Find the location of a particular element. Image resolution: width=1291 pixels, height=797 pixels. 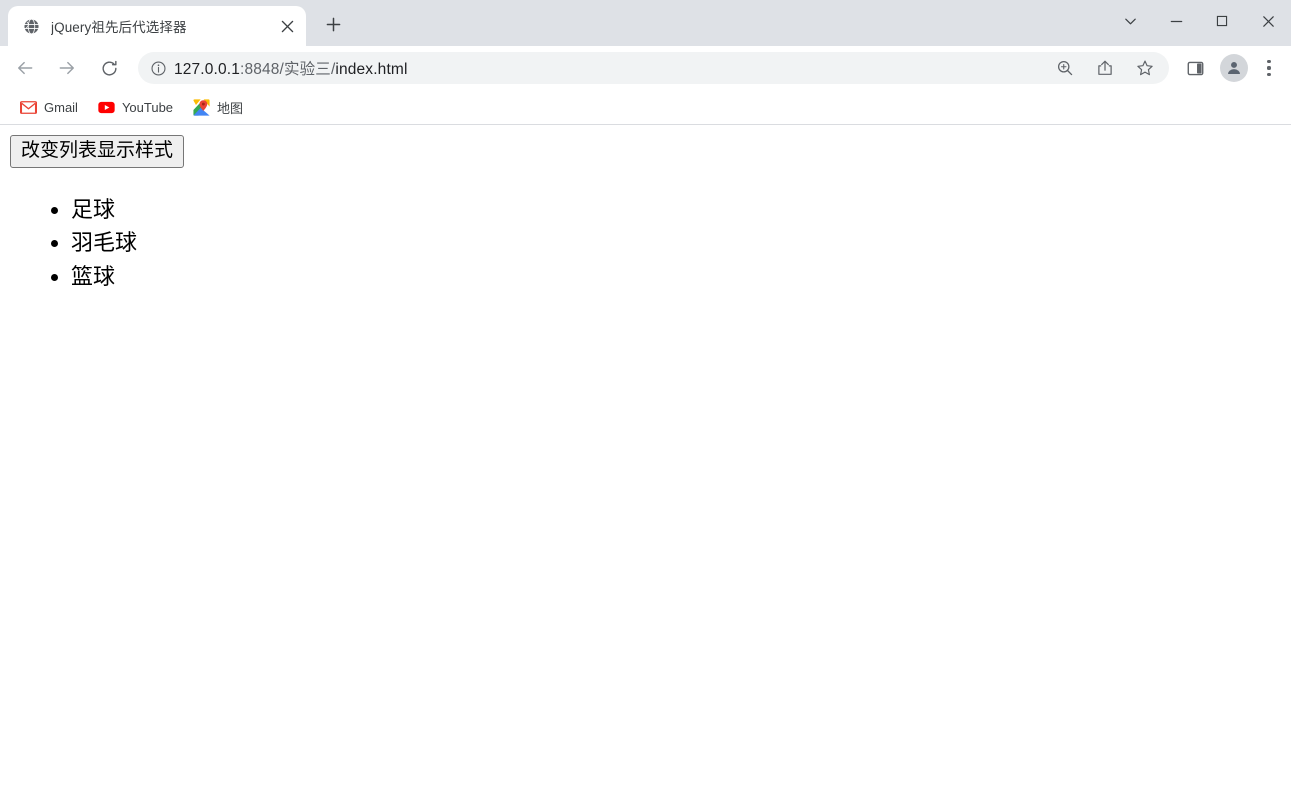

chrome-menu-icon is located at coordinates (1269, 68).